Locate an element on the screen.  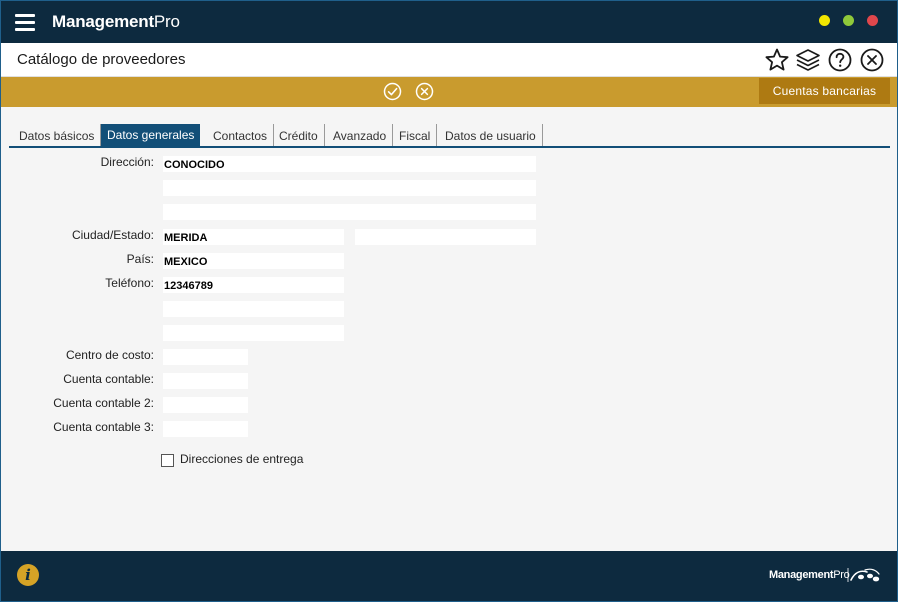
action-bar: Cuentas bancarias is located at coordinates (449, 92).